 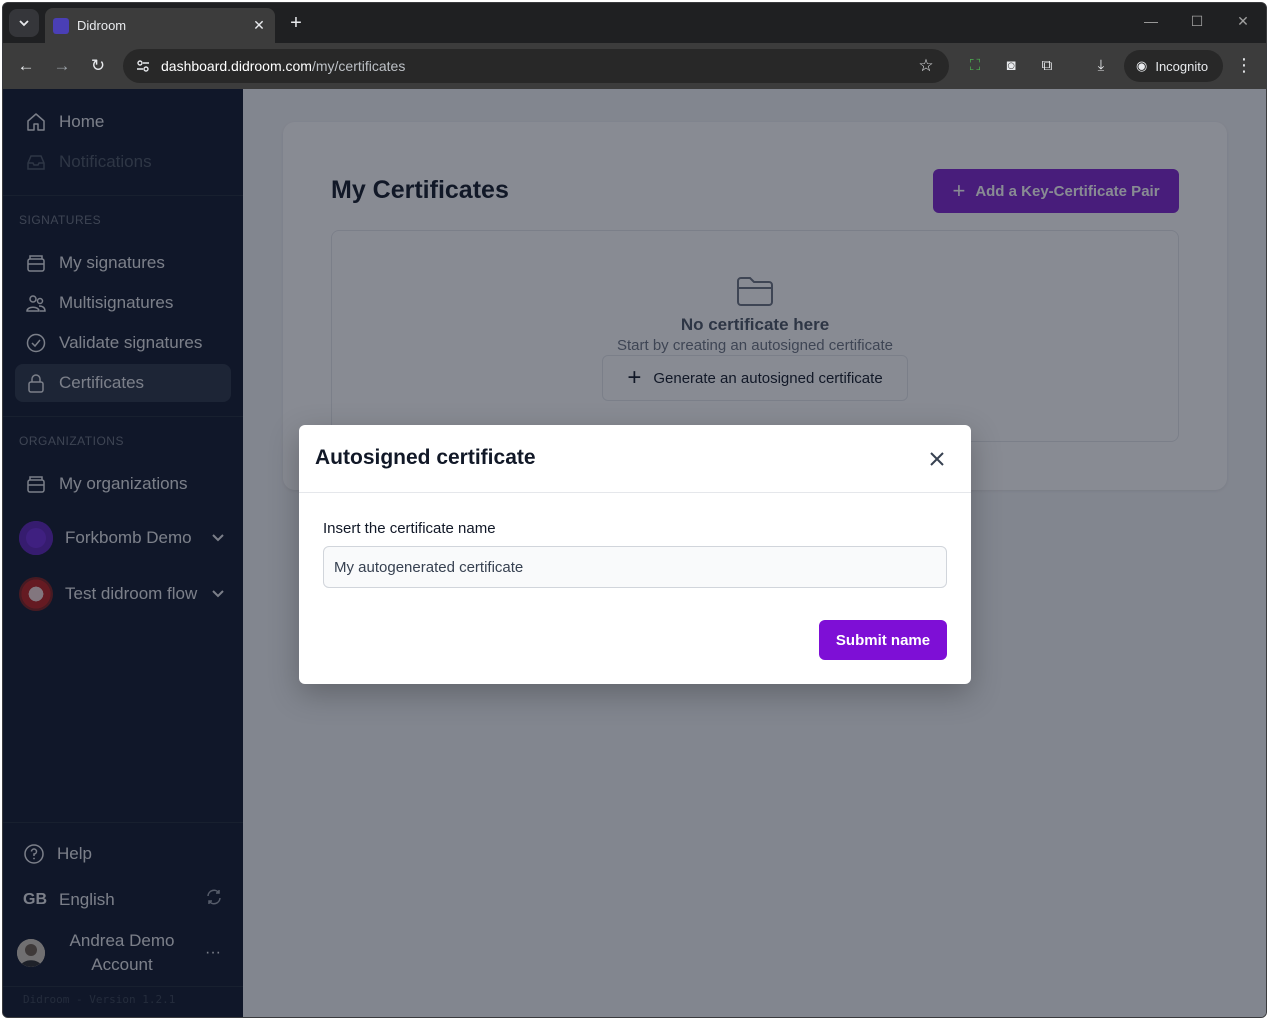 I want to click on maximize-icon: ☐, so click(x=1197, y=21).